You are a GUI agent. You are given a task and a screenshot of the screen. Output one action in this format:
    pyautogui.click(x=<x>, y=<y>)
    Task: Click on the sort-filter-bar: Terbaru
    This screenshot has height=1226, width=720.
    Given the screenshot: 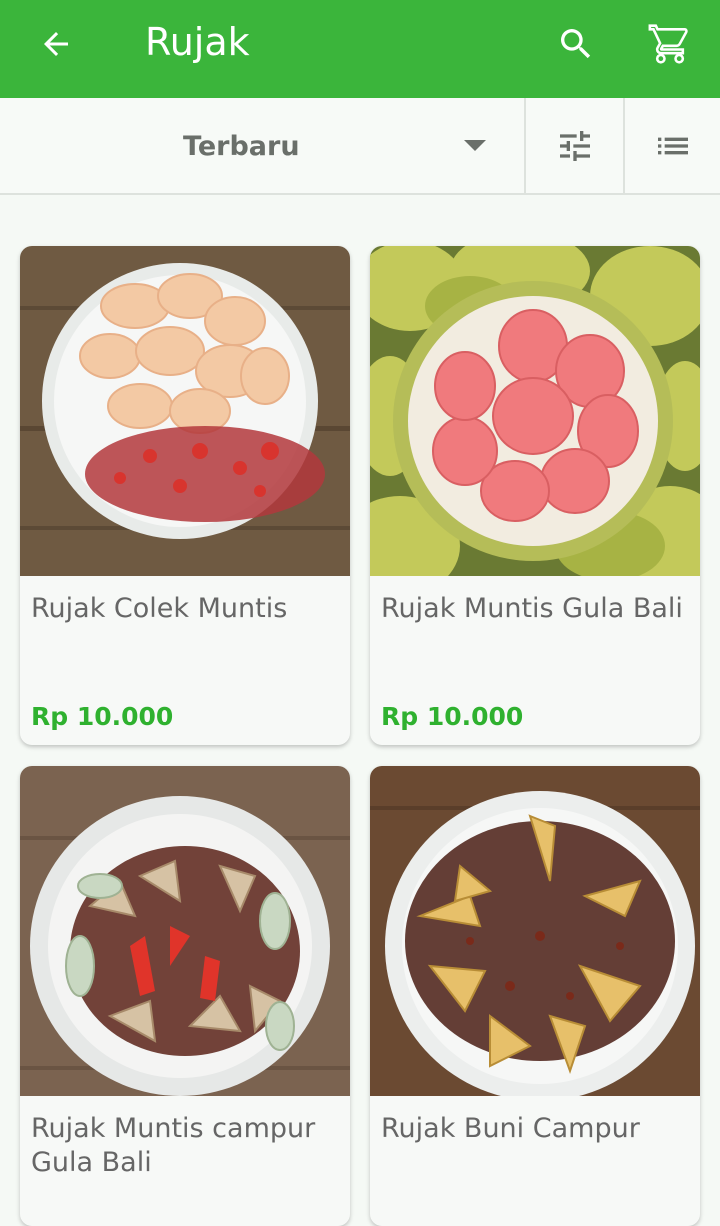 What is the action you would take?
    pyautogui.click(x=360, y=146)
    